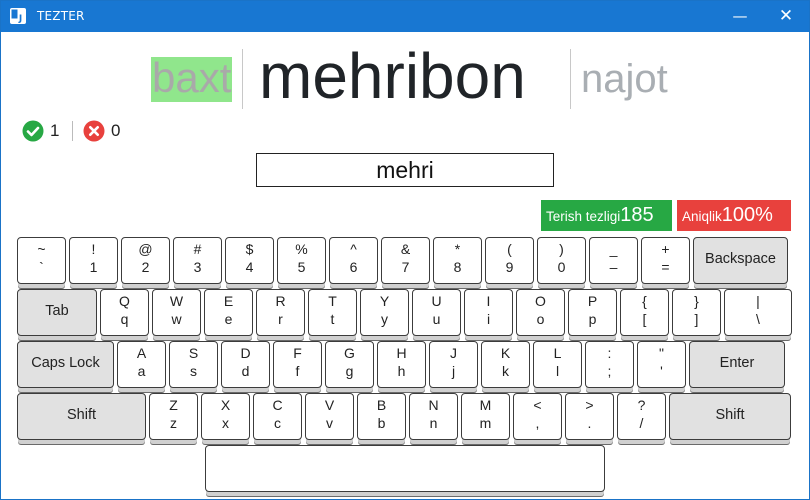  Describe the element at coordinates (381, 405) in the screenshot. I see `key-shift-label: B` at that location.